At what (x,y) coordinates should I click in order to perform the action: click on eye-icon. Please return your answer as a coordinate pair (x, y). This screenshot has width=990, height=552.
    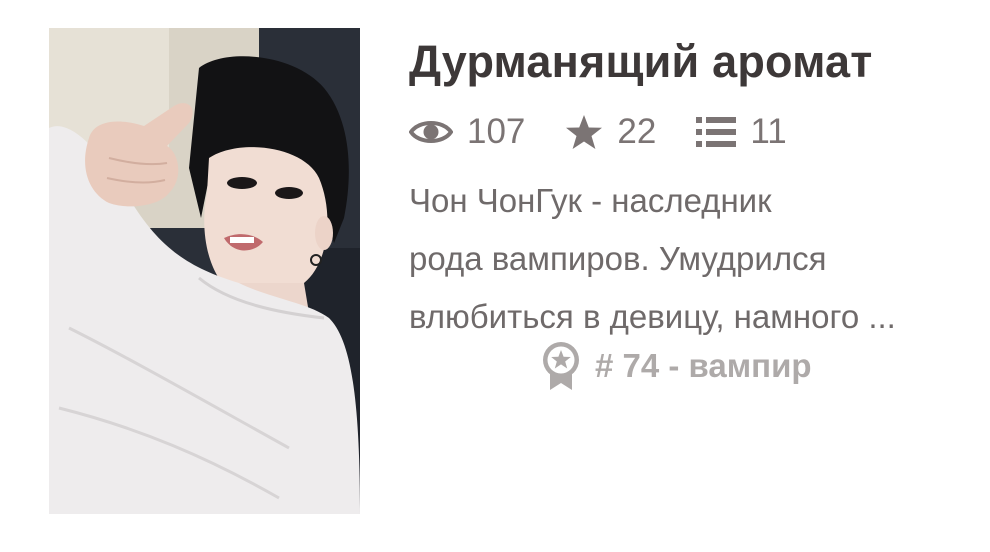
    Looking at the image, I should click on (431, 132).